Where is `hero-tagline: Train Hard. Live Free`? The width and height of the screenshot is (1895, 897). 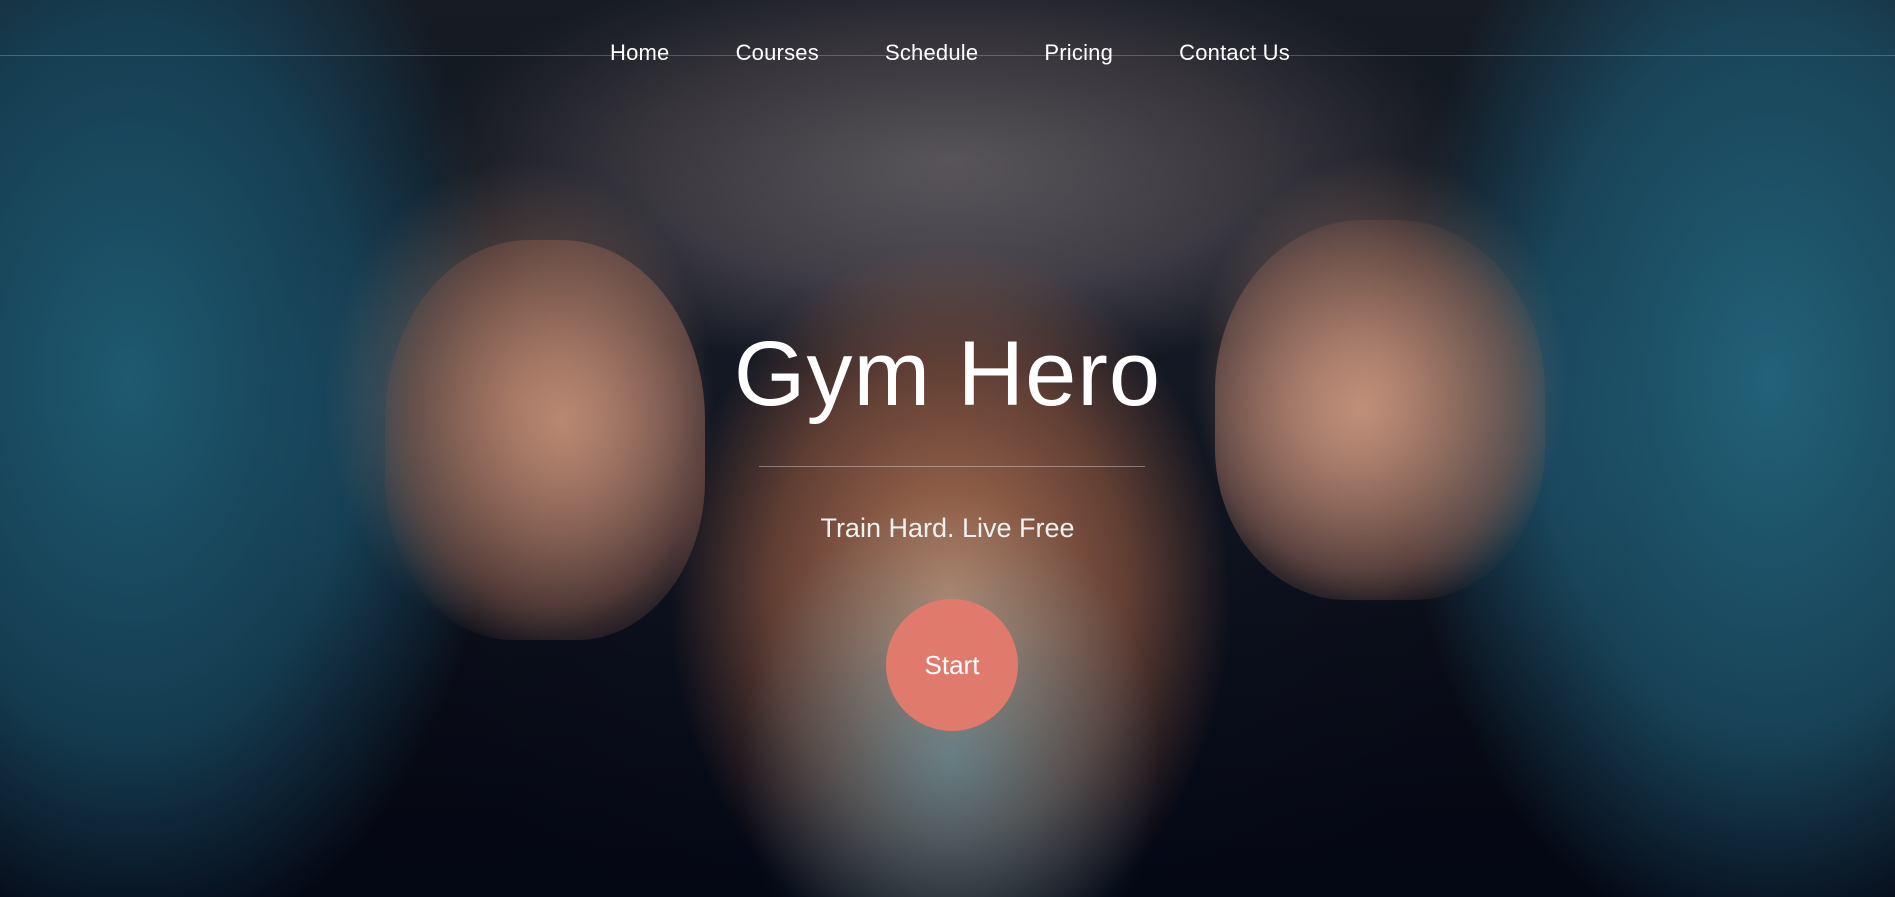
hero-tagline: Train Hard. Live Free is located at coordinates (947, 528).